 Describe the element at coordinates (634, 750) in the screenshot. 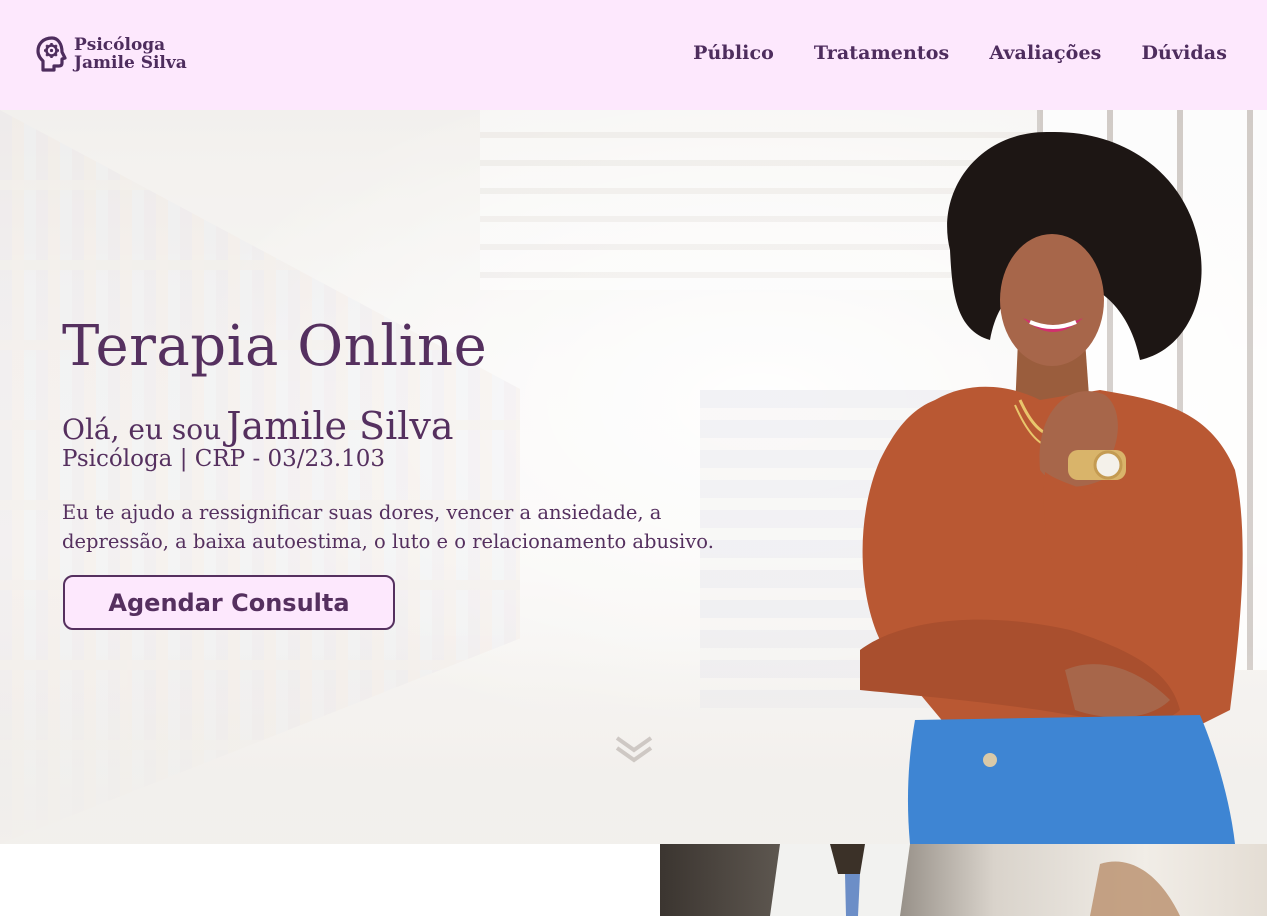

I see `double-chevron-down-icon` at that location.